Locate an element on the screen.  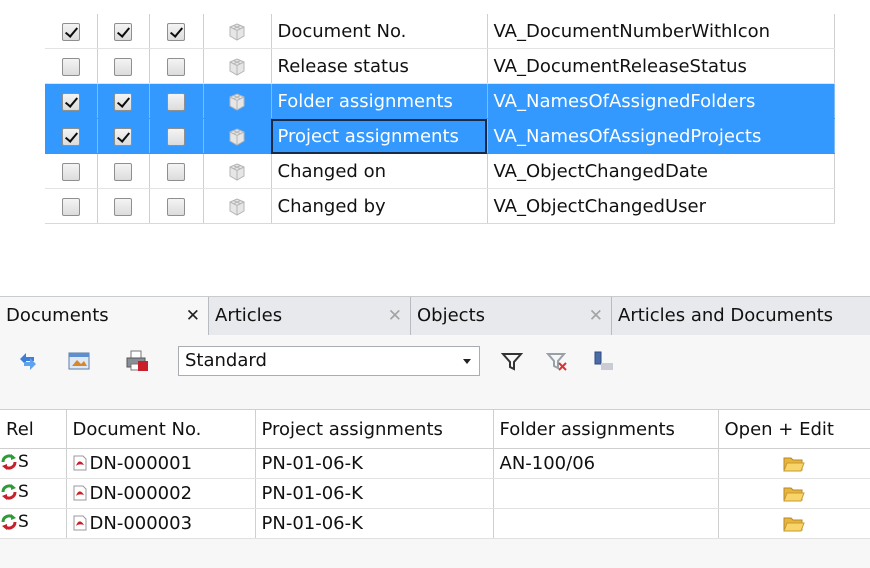
document-no-cell: DN-000003 is located at coordinates (161, 523).